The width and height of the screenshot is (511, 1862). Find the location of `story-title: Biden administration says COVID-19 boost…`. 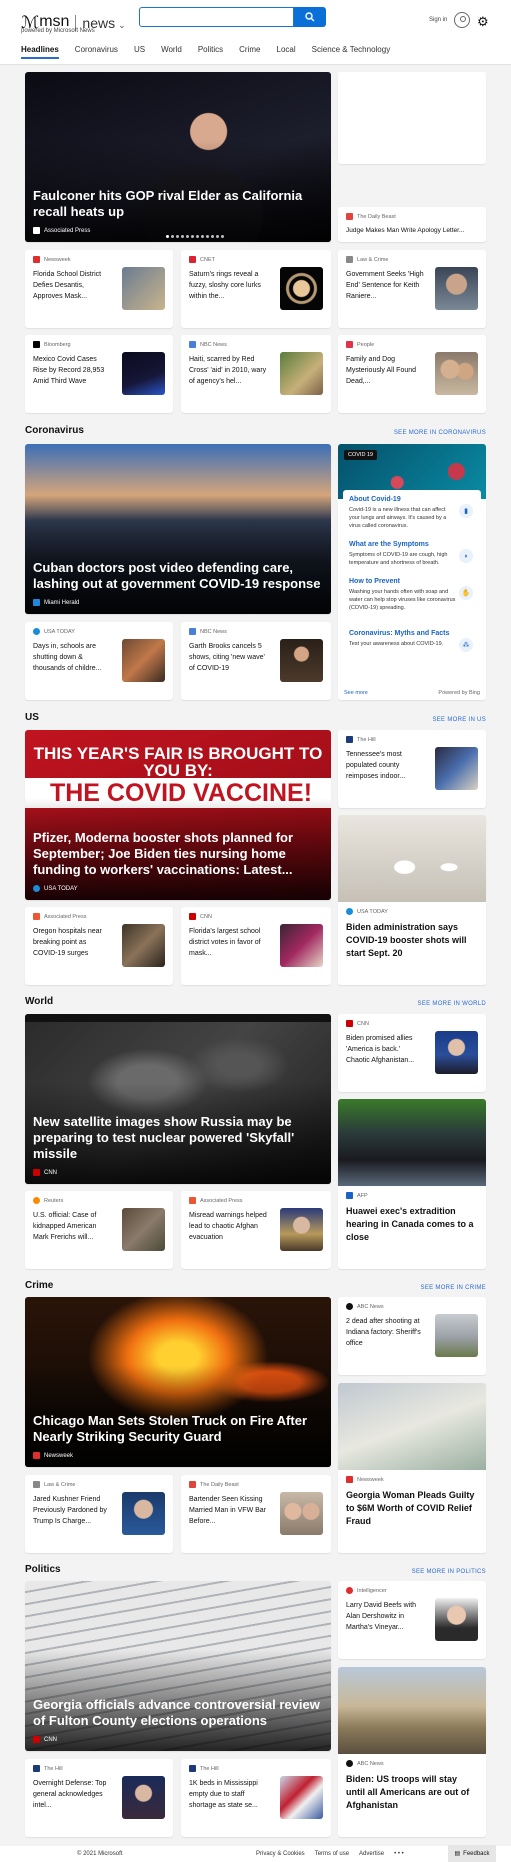

story-title: Biden administration says COVID-19 boost… is located at coordinates (412, 940).